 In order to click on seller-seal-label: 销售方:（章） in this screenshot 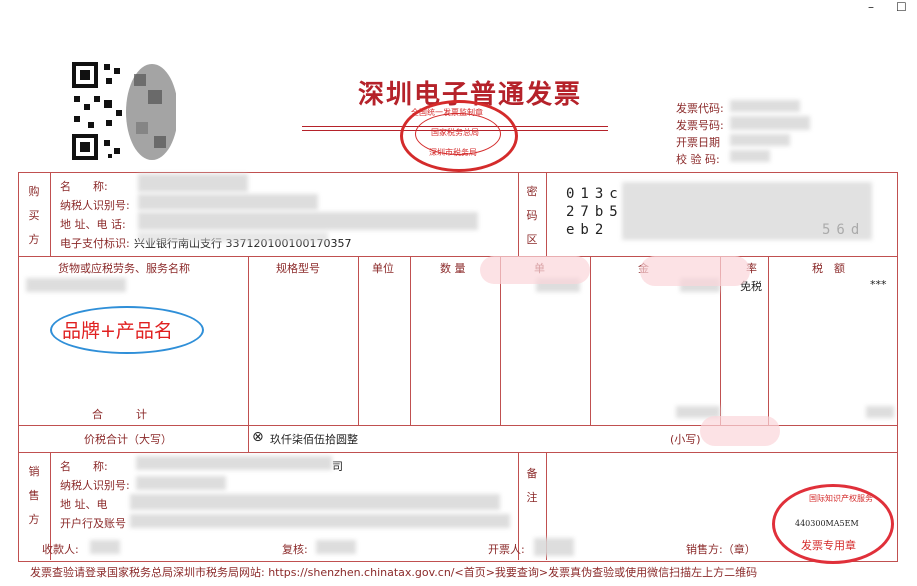, I will do `click(721, 549)`.